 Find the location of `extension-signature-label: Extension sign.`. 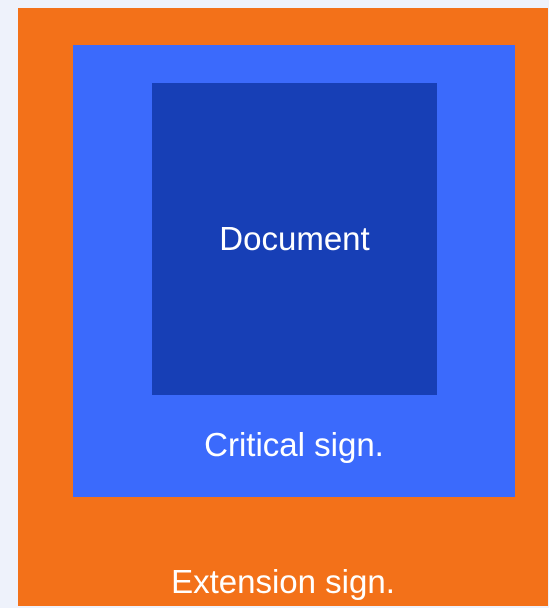

extension-signature-label: Extension sign. is located at coordinates (283, 581).